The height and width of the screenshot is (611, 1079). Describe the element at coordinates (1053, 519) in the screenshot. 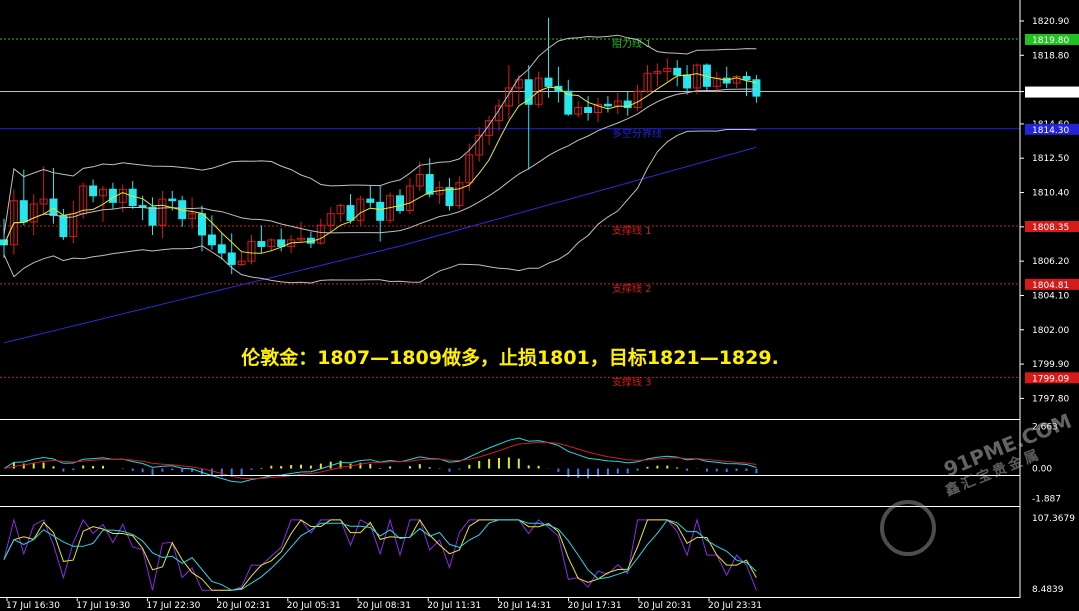

I see `oscillator-tick-label: 107.3679` at that location.